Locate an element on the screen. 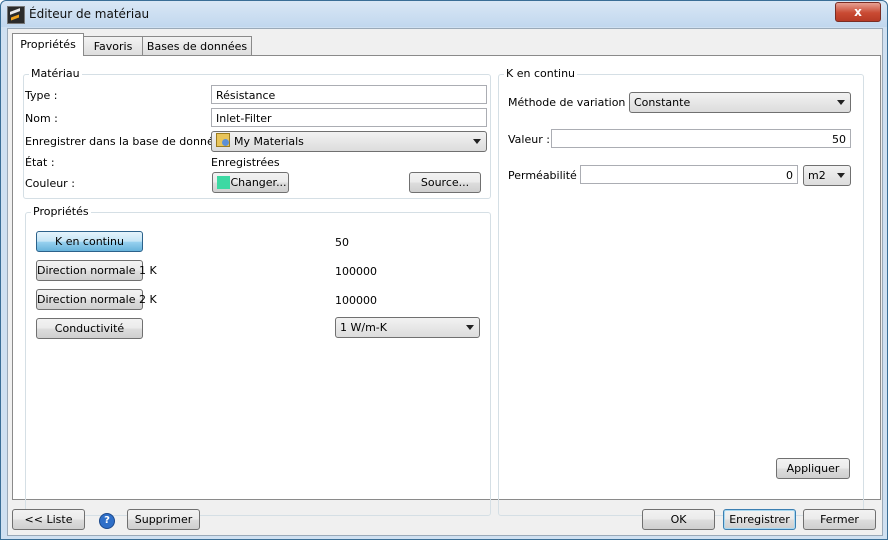 The width and height of the screenshot is (888, 540). conductivite-button: Conductivité is located at coordinates (89, 328).